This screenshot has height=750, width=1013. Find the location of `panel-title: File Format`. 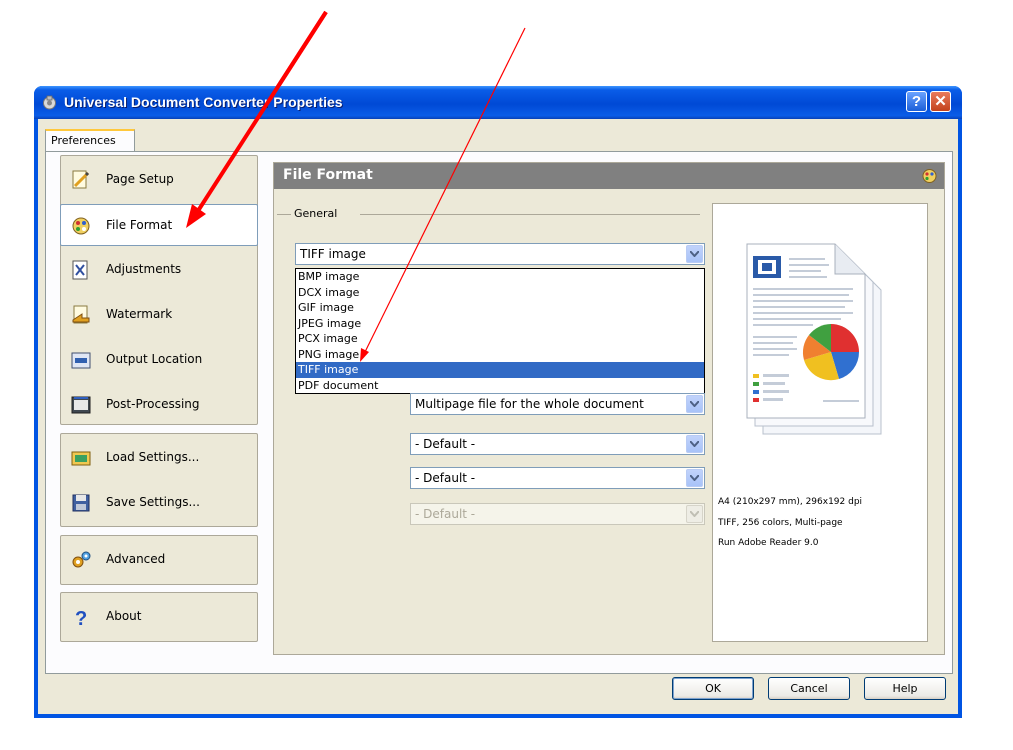

panel-title: File Format is located at coordinates (328, 175).